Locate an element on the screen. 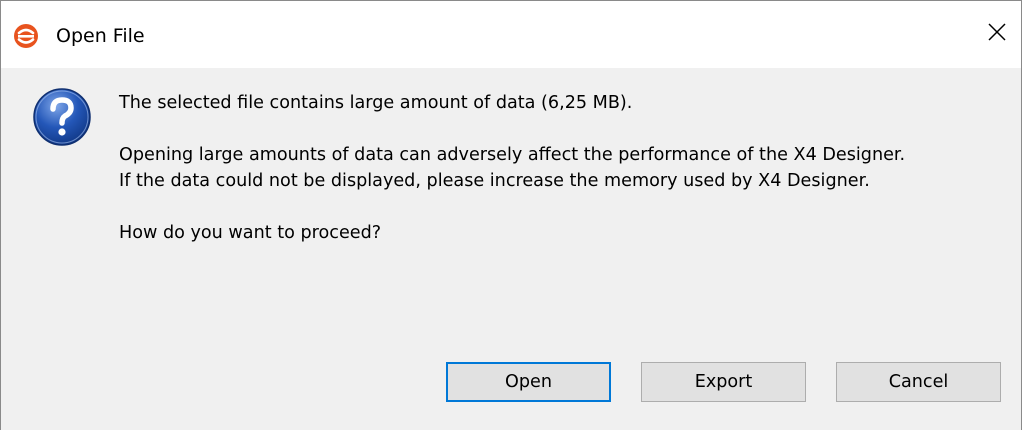  close-button is located at coordinates (997, 34).